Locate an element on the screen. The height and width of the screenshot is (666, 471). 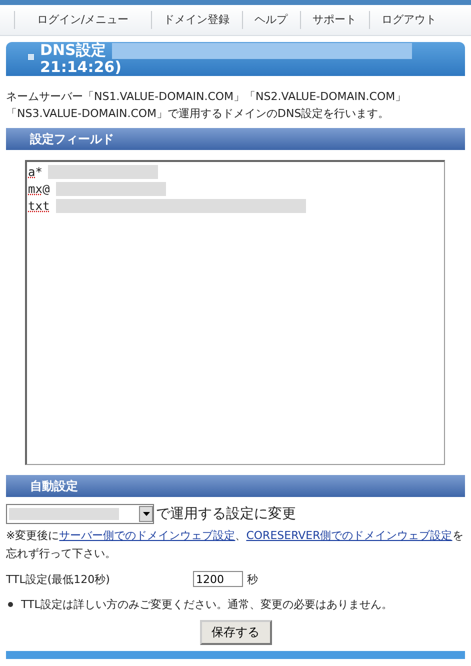
section-title: 自動設定 is located at coordinates (54, 486).